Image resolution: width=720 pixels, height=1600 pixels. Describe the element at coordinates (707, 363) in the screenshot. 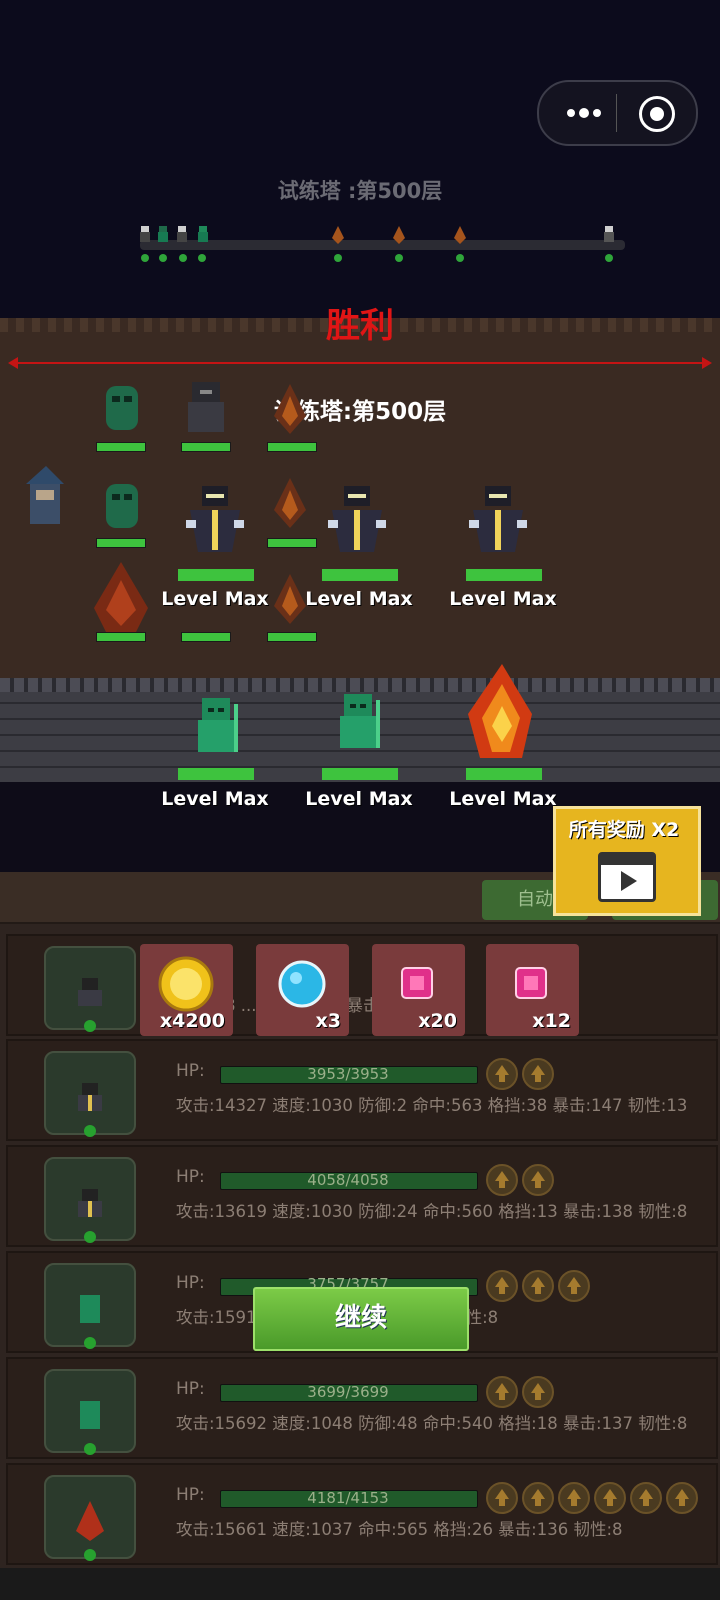

I see `divider-arrow-right-icon` at that location.